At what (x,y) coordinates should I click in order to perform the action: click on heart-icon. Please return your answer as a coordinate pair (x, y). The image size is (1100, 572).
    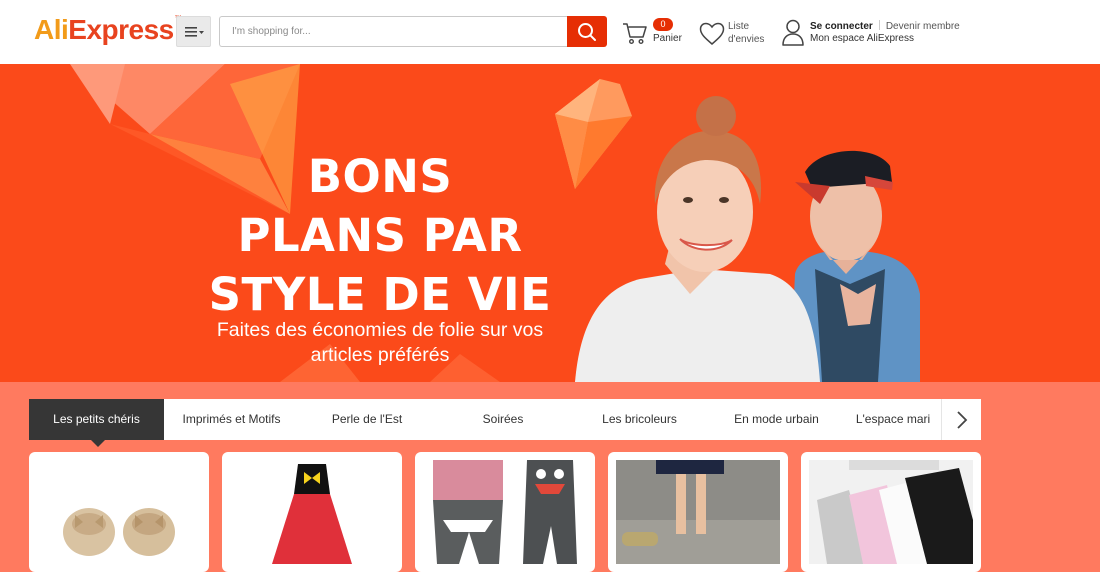
    Looking at the image, I should click on (712, 33).